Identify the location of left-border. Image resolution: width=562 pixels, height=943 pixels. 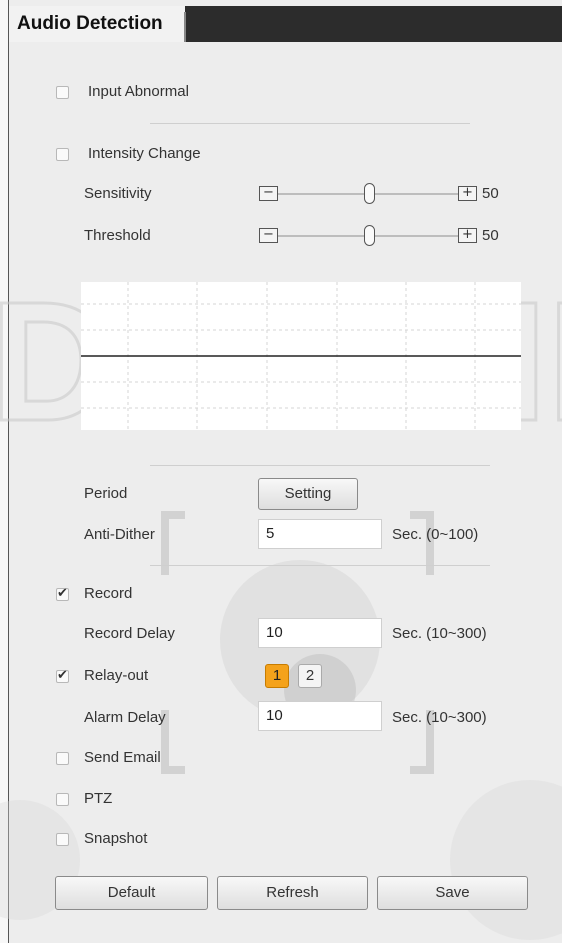
(4, 471).